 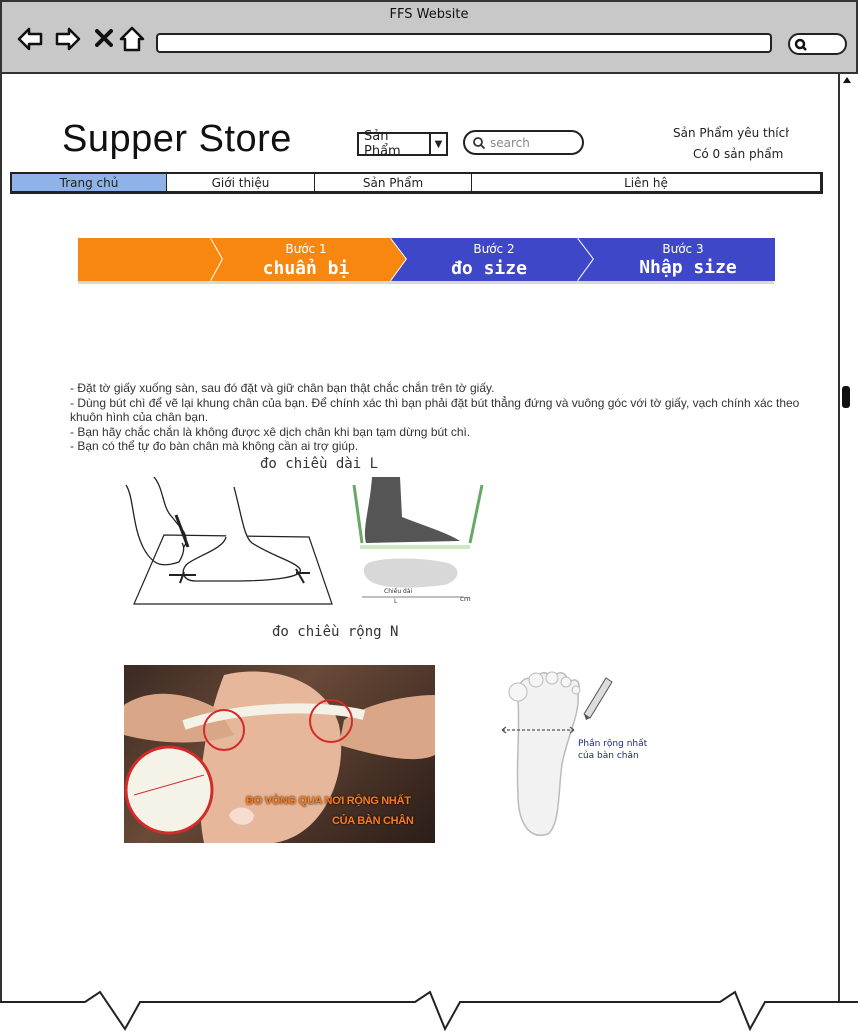 I want to click on search-input: search, so click(x=523, y=142).